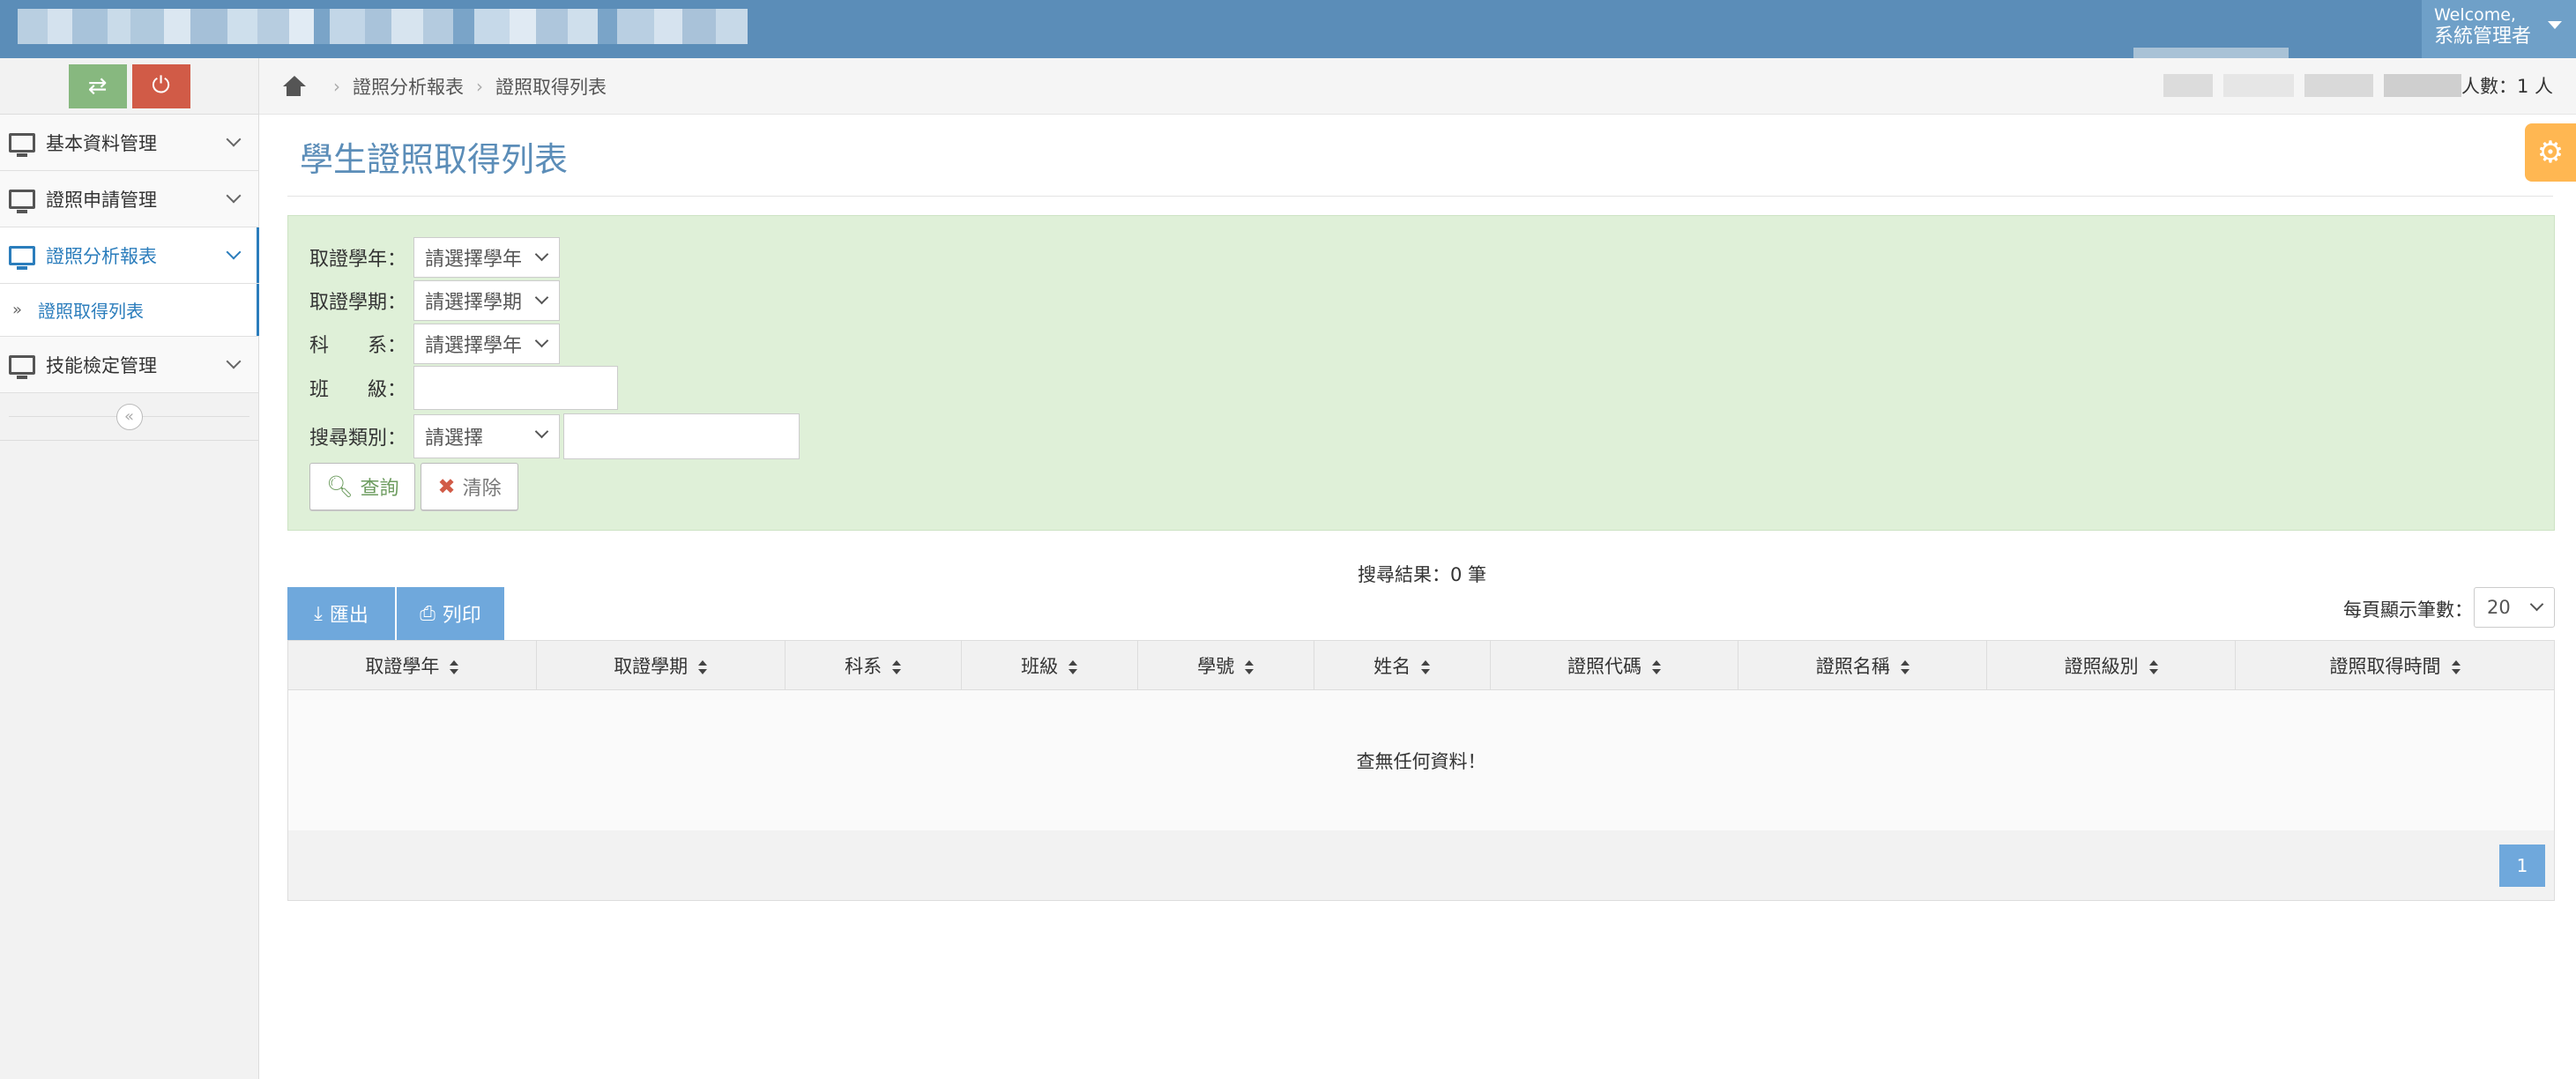 The width and height of the screenshot is (2576, 1079). I want to click on type-select-value: 請選擇, so click(454, 439).